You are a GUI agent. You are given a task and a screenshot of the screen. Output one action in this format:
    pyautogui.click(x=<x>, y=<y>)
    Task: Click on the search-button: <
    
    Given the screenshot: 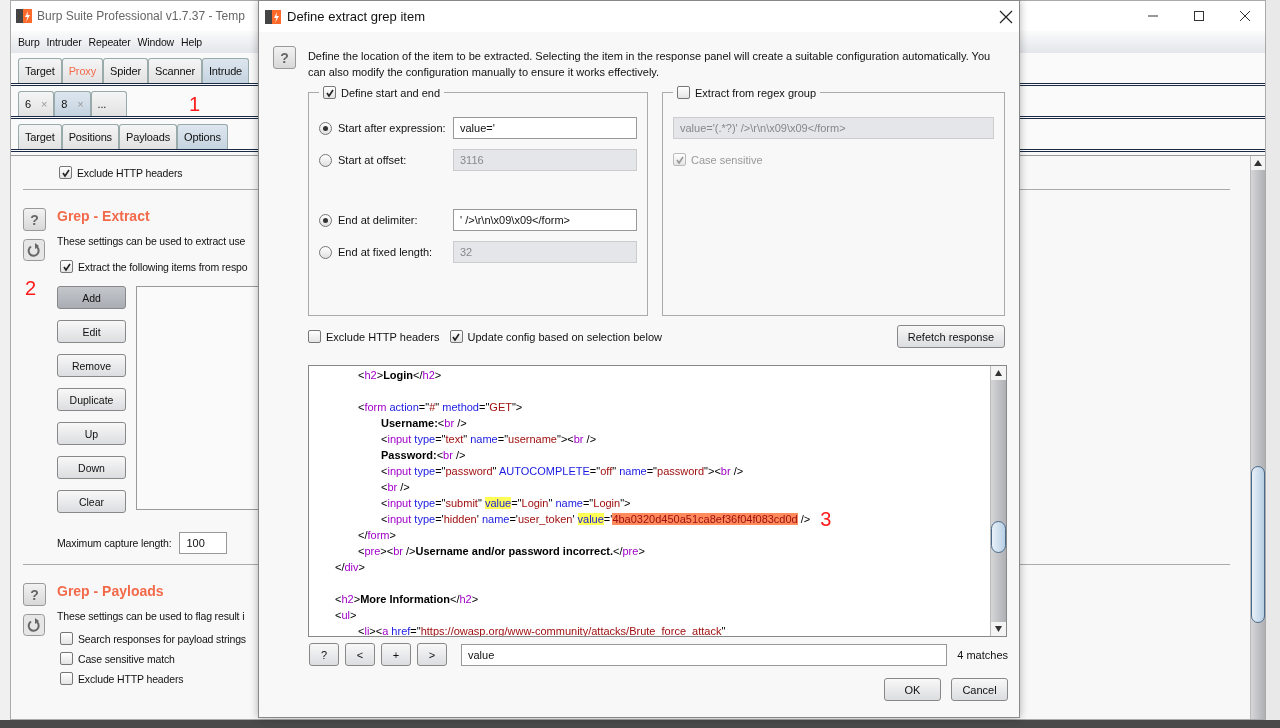 What is the action you would take?
    pyautogui.click(x=360, y=654)
    